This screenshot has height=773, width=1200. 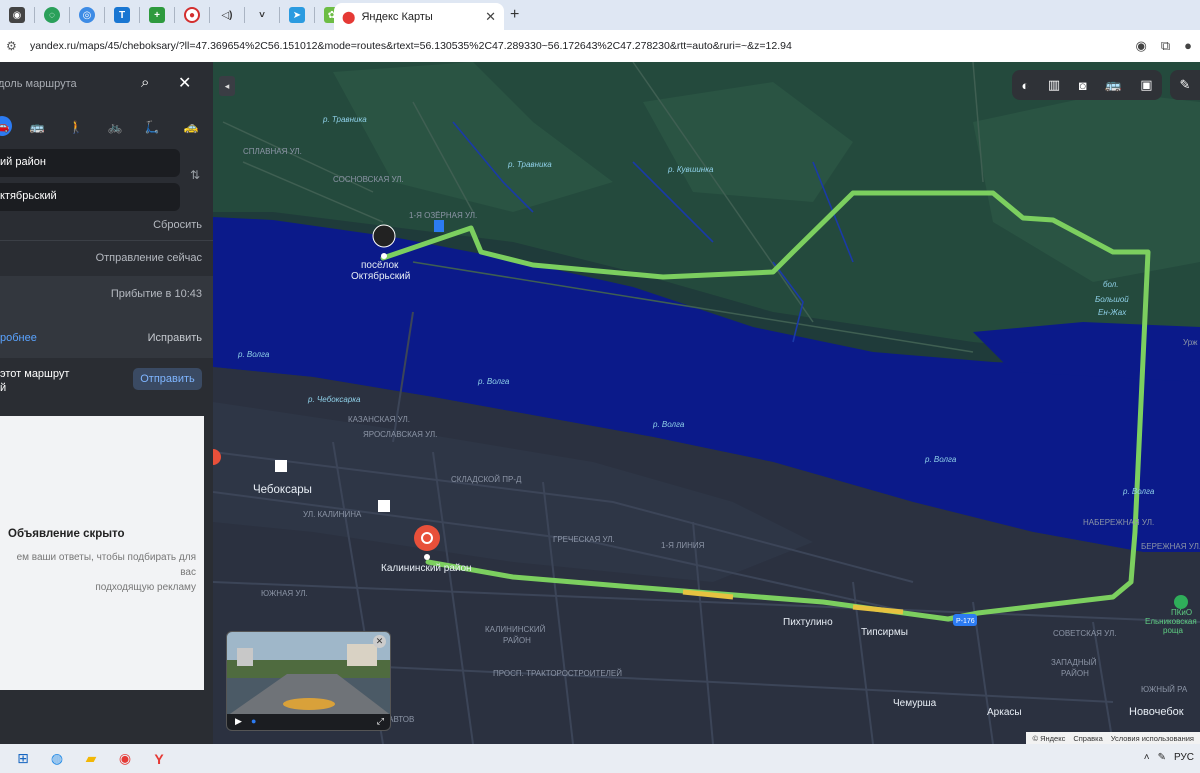 I want to click on ad-subtitle-line2: подходящую рекламу, so click(x=145, y=587).